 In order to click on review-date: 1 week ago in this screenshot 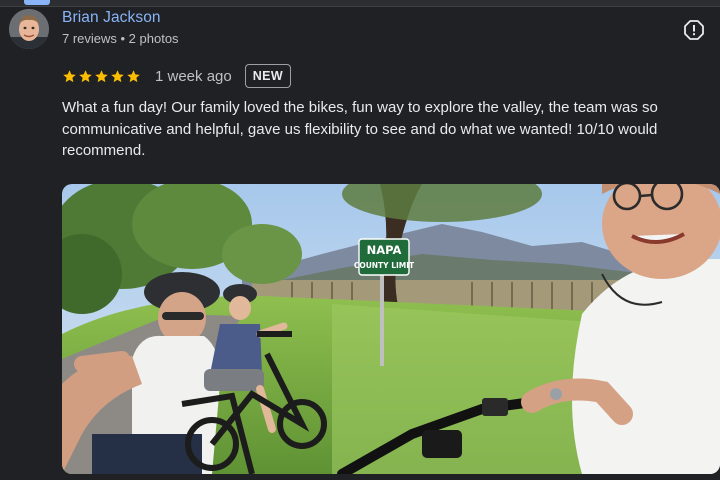, I will do `click(193, 76)`.